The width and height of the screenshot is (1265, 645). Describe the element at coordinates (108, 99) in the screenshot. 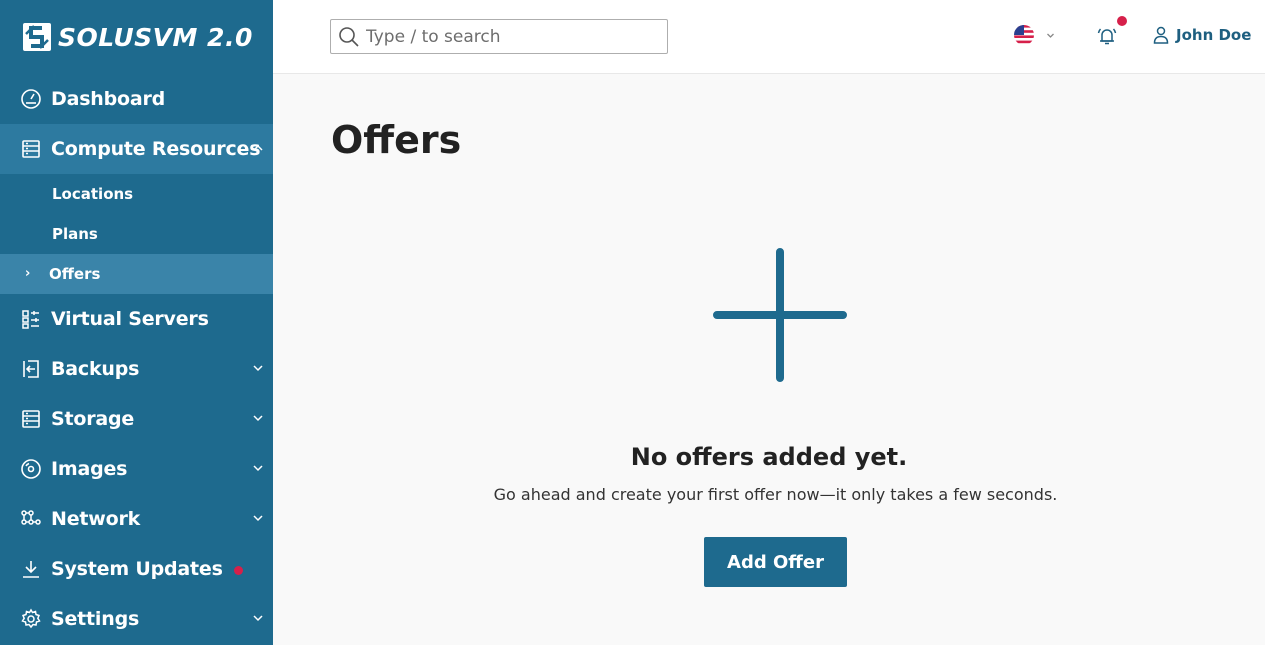

I see `sidebar-item-label: Dashboard` at that location.